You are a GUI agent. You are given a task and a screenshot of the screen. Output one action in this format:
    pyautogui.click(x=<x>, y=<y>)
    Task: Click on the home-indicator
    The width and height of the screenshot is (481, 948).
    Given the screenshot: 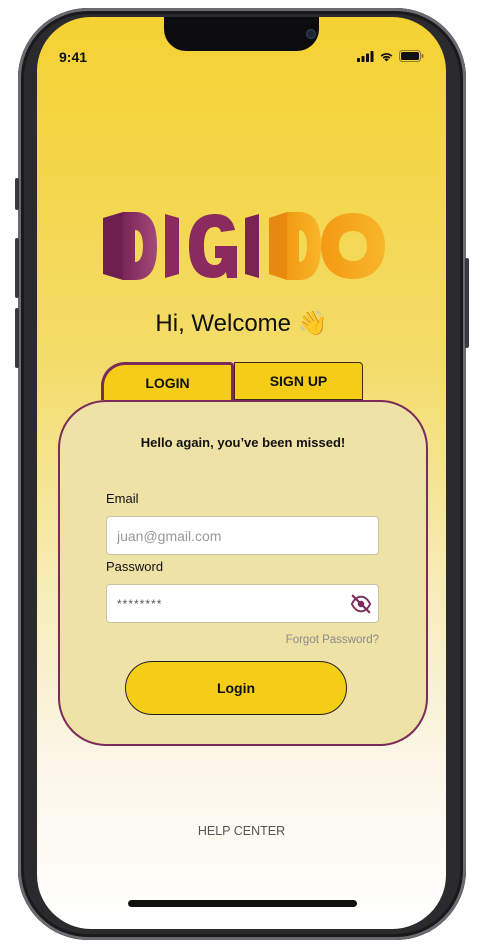 What is the action you would take?
    pyautogui.click(x=242, y=903)
    